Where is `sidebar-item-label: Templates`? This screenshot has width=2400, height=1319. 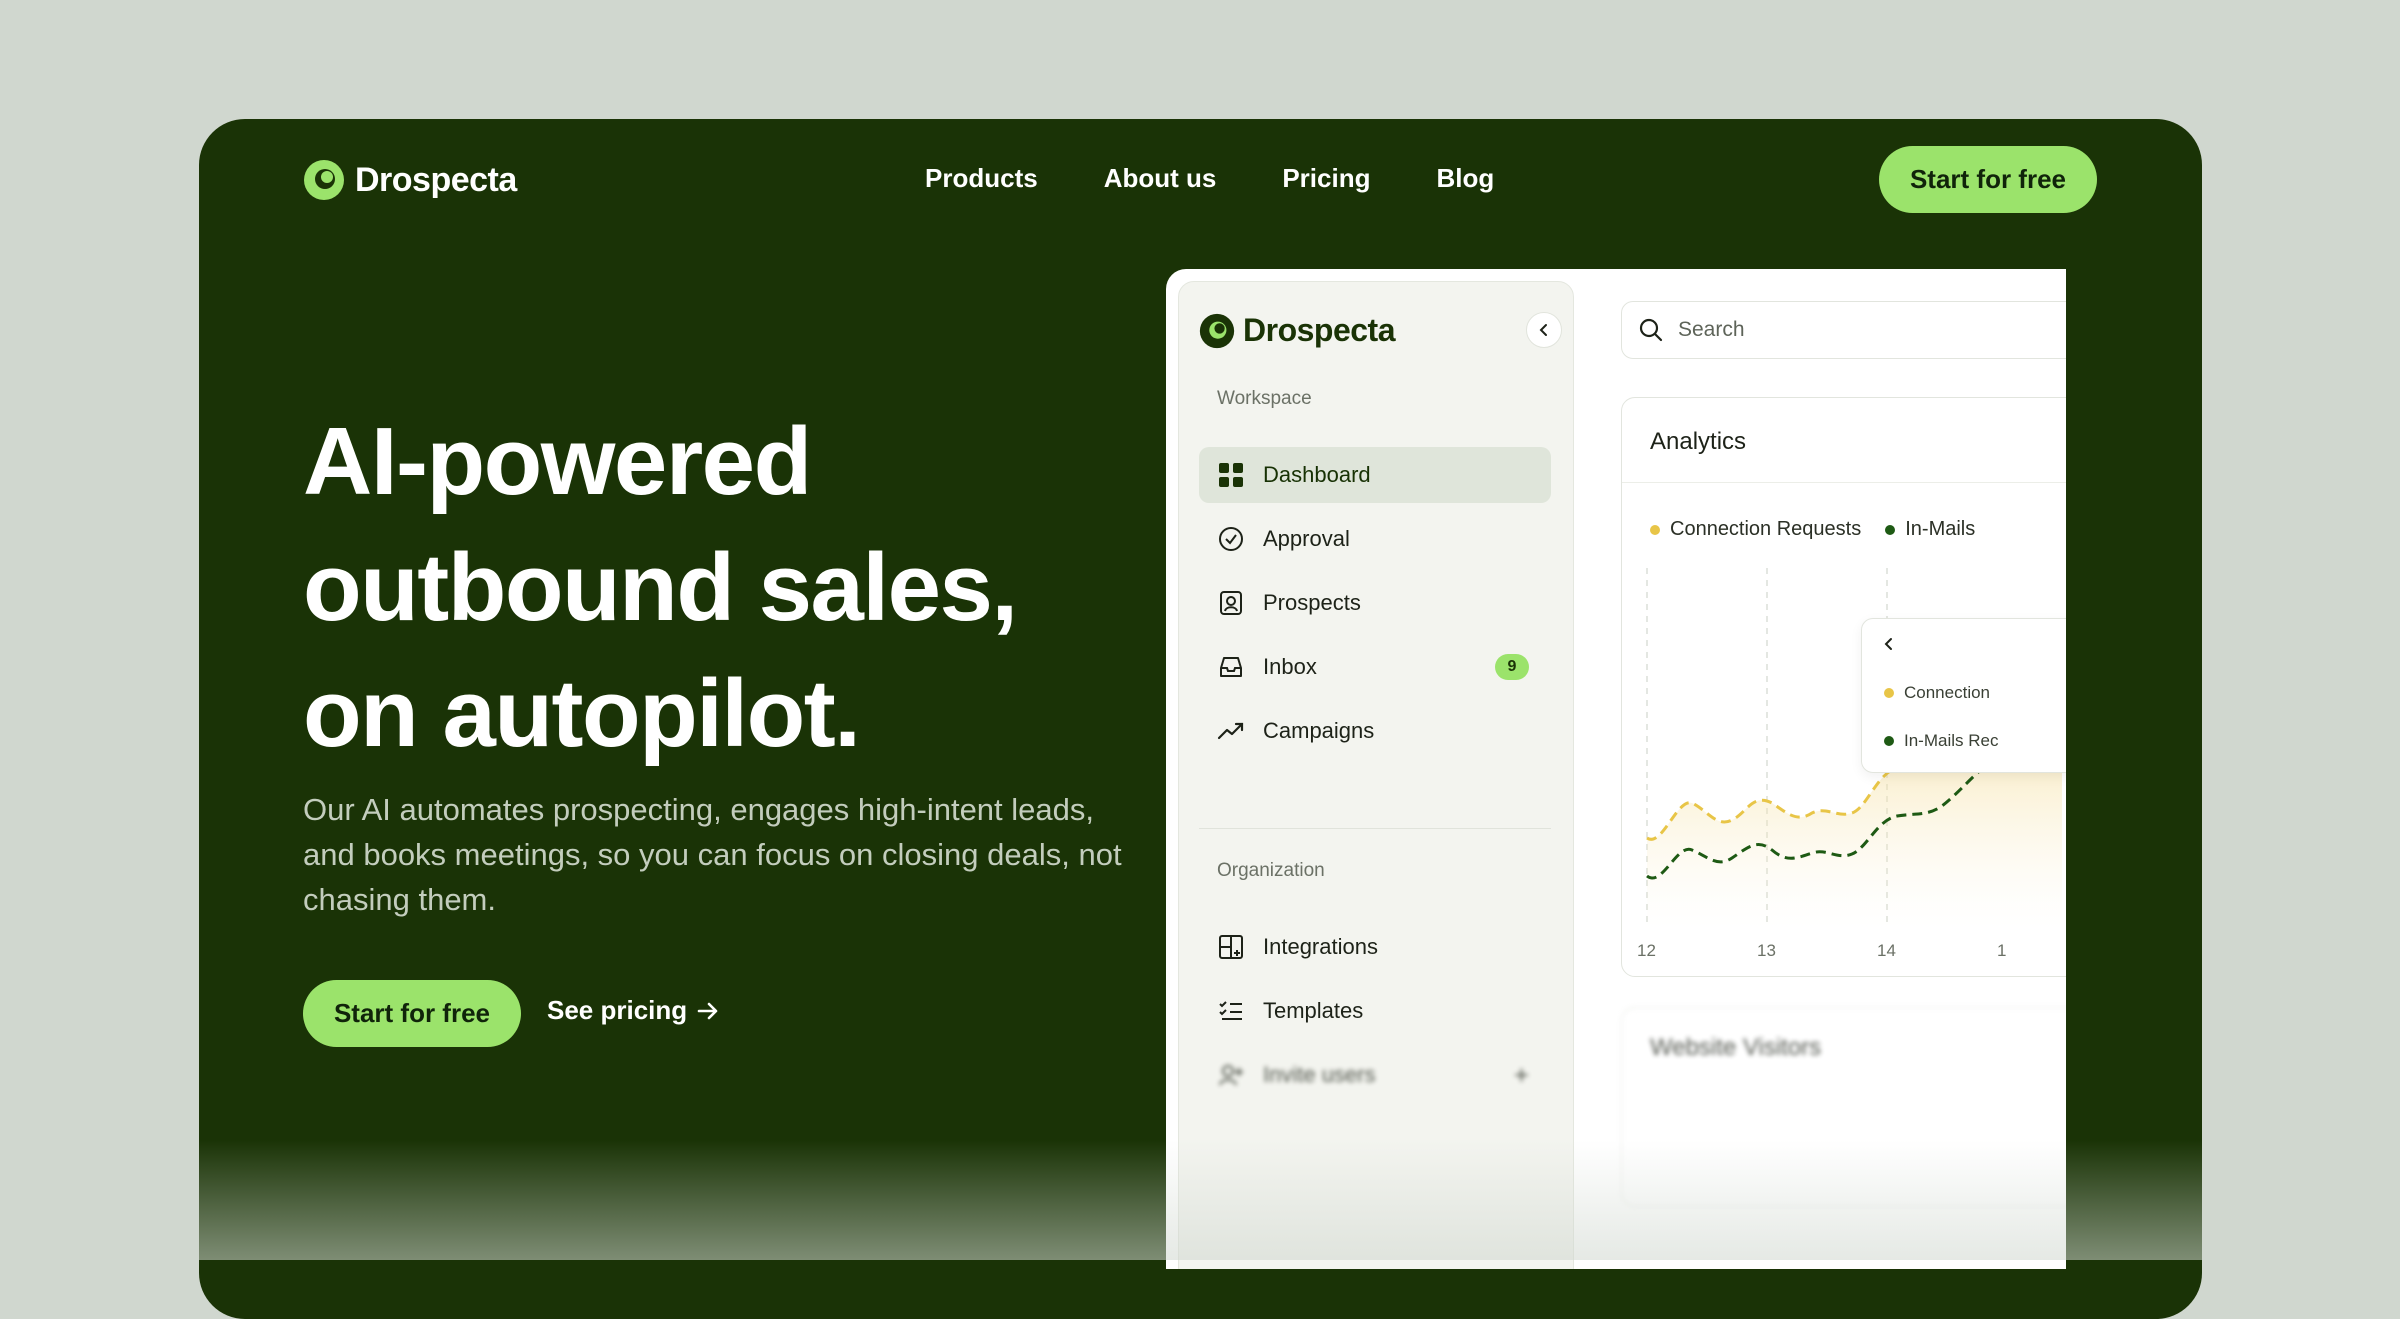 sidebar-item-label: Templates is located at coordinates (1313, 1010).